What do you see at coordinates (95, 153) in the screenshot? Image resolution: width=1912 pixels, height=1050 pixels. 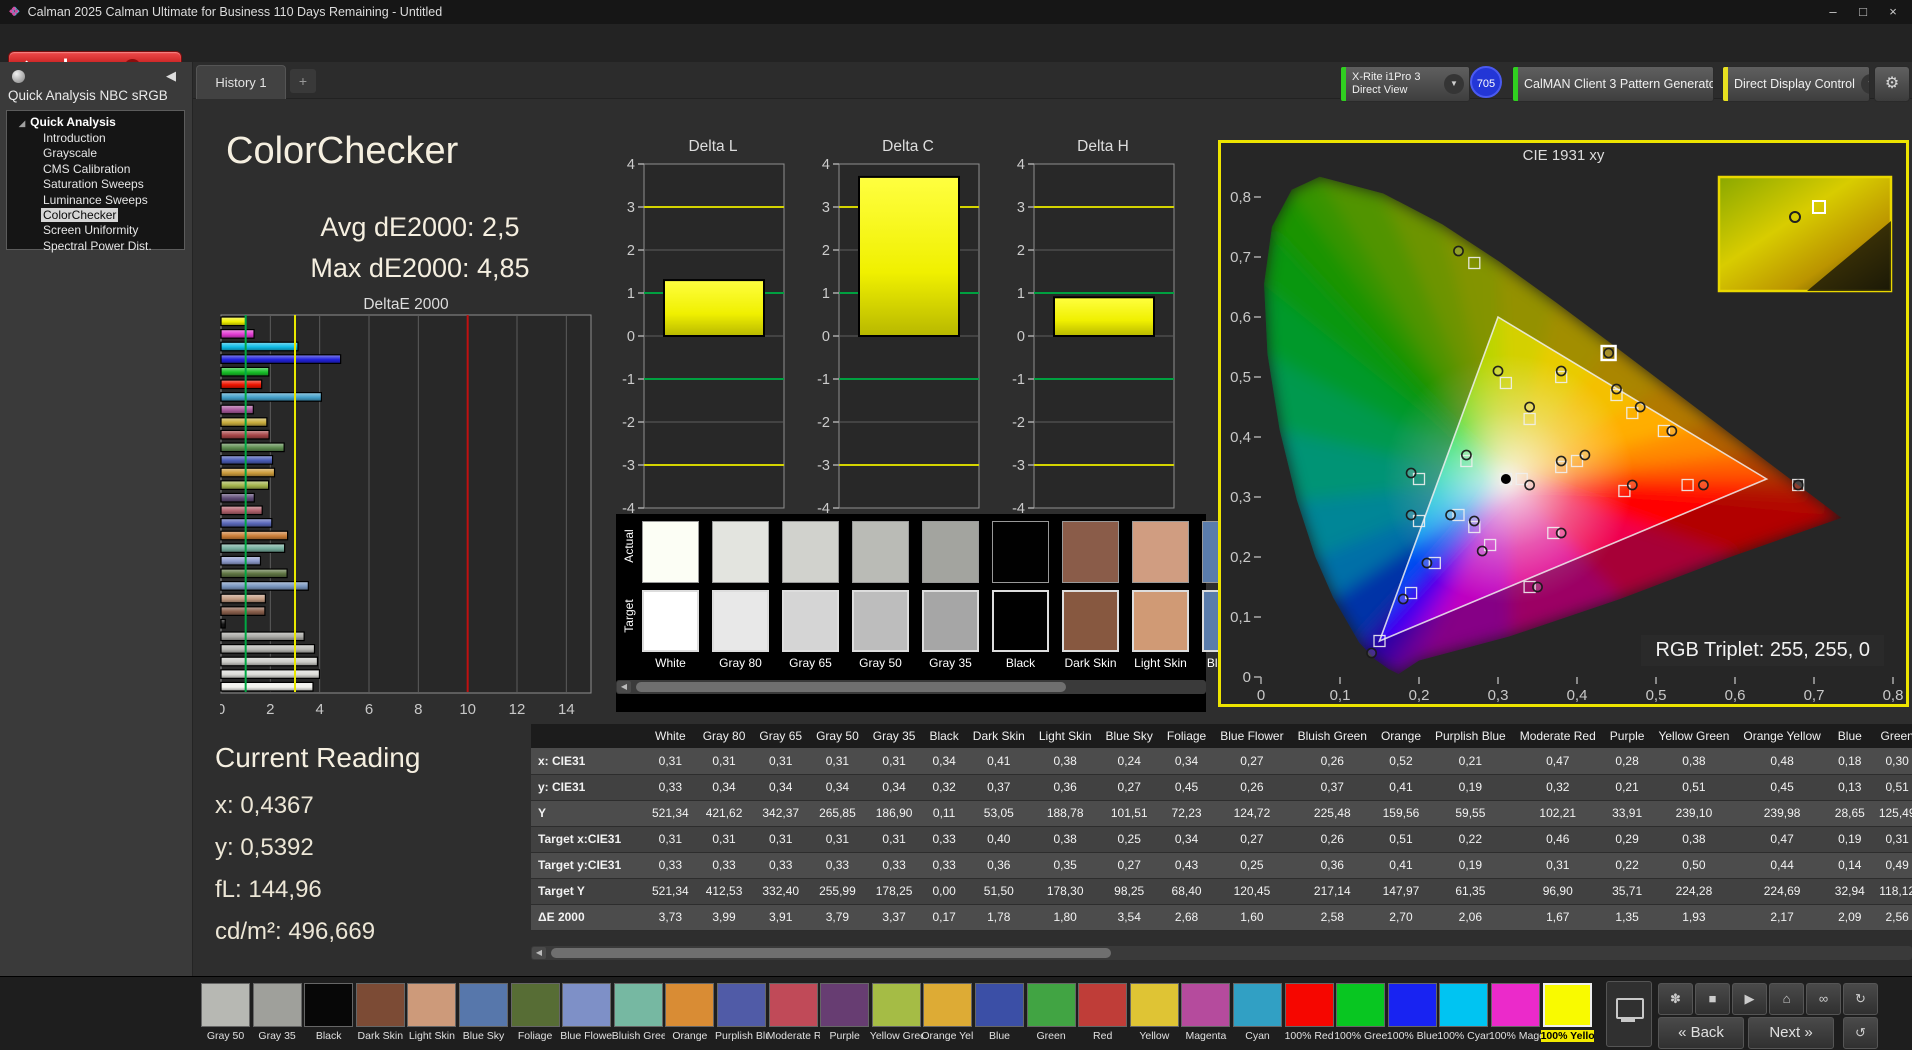 I see `sidebar-item-grayscale: Grayscale` at bounding box center [95, 153].